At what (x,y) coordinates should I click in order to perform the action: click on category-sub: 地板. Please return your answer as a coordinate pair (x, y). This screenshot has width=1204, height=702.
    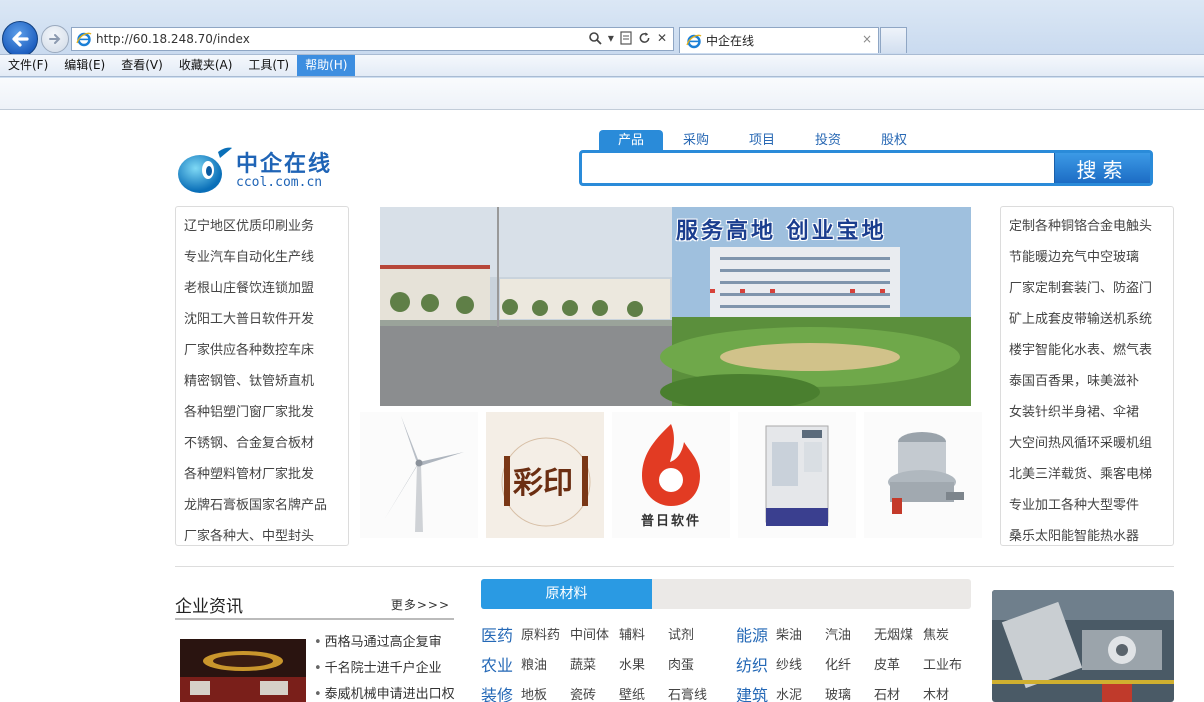
    Looking at the image, I should click on (534, 693).